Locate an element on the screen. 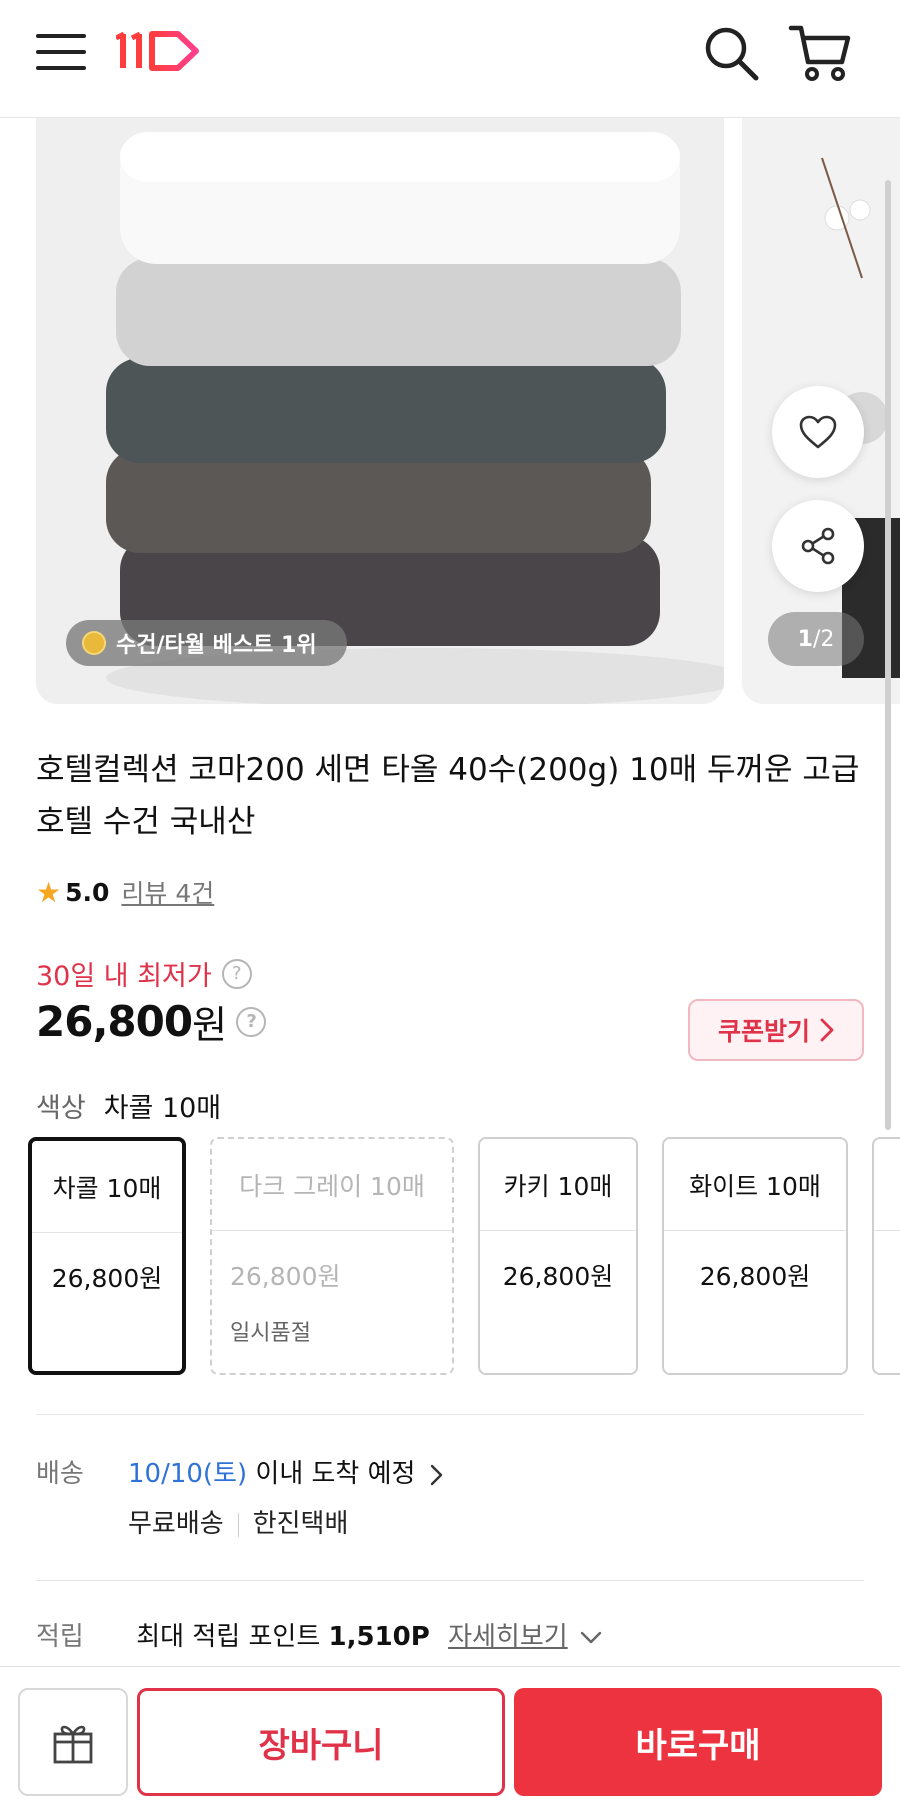 The height and width of the screenshot is (1816, 900). option-card-next is located at coordinates (886, 1256).